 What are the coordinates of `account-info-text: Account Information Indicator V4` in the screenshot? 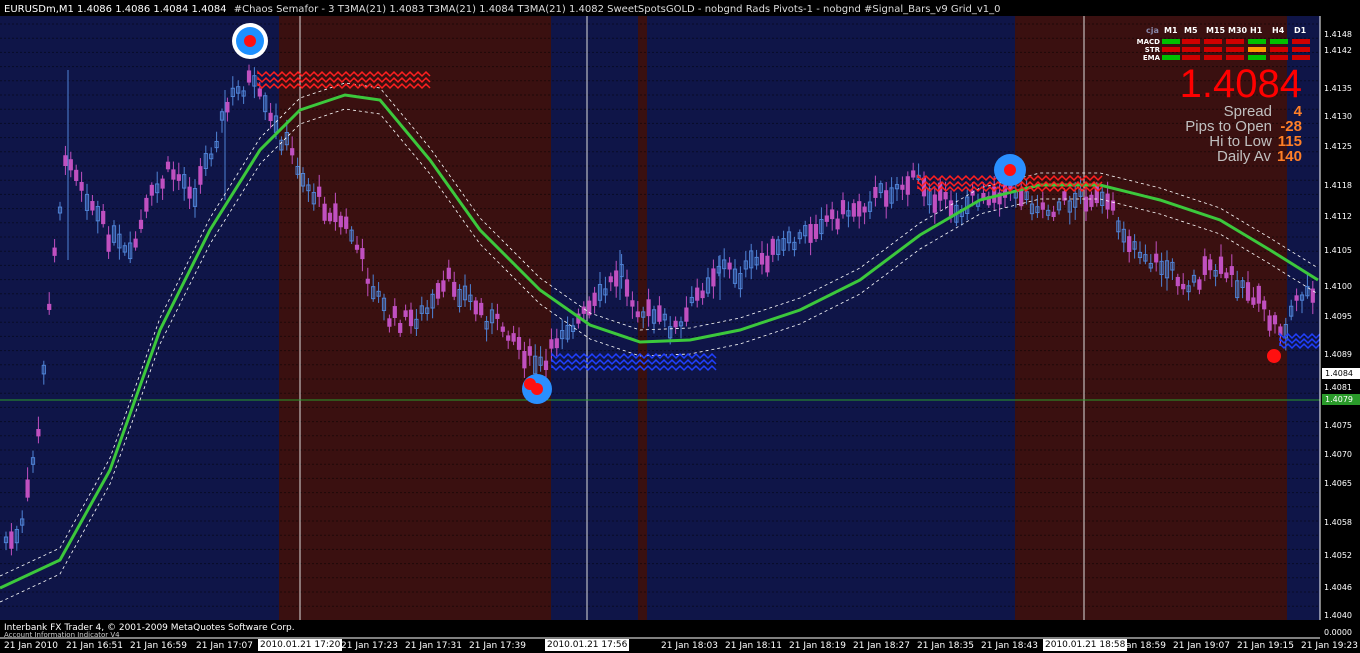 It's located at (62, 635).